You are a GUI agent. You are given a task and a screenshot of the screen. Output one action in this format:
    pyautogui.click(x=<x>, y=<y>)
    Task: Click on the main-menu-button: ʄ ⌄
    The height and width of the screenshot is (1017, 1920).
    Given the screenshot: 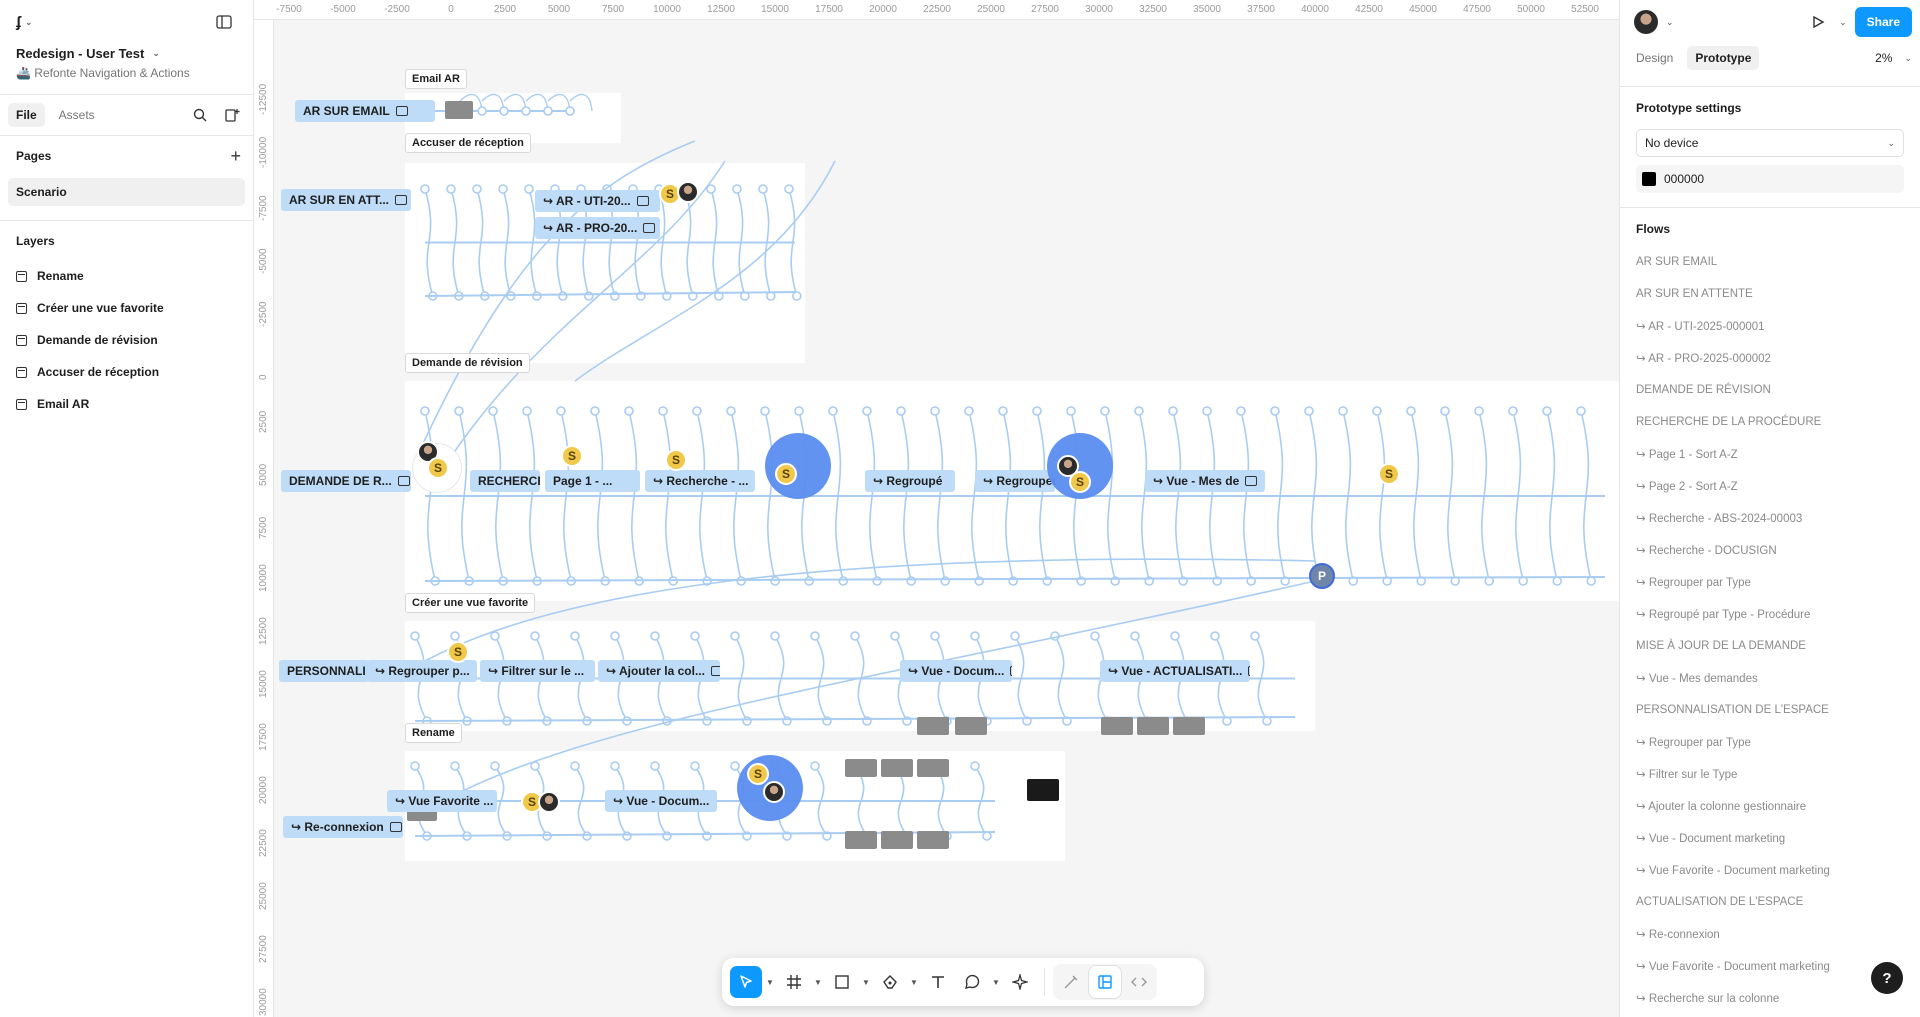 What is the action you would take?
    pyautogui.click(x=24, y=22)
    